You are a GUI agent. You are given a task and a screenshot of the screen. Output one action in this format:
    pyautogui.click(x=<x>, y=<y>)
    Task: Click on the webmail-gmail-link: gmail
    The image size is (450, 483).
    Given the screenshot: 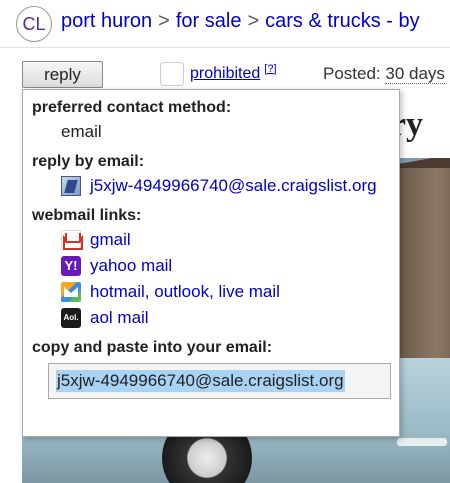 What is the action you would take?
    pyautogui.click(x=110, y=240)
    